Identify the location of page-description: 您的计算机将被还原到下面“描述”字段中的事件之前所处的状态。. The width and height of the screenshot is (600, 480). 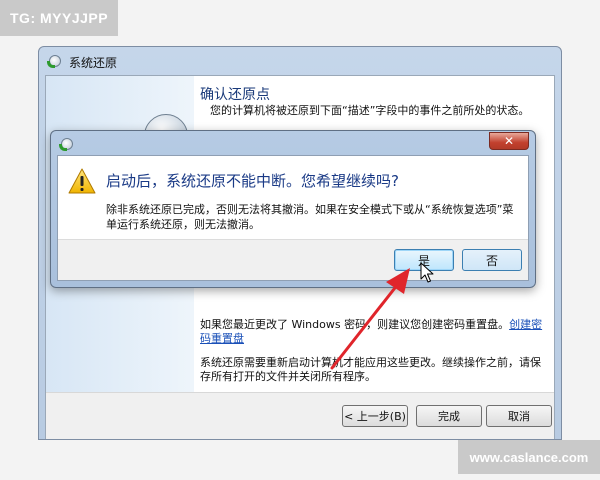
(370, 110).